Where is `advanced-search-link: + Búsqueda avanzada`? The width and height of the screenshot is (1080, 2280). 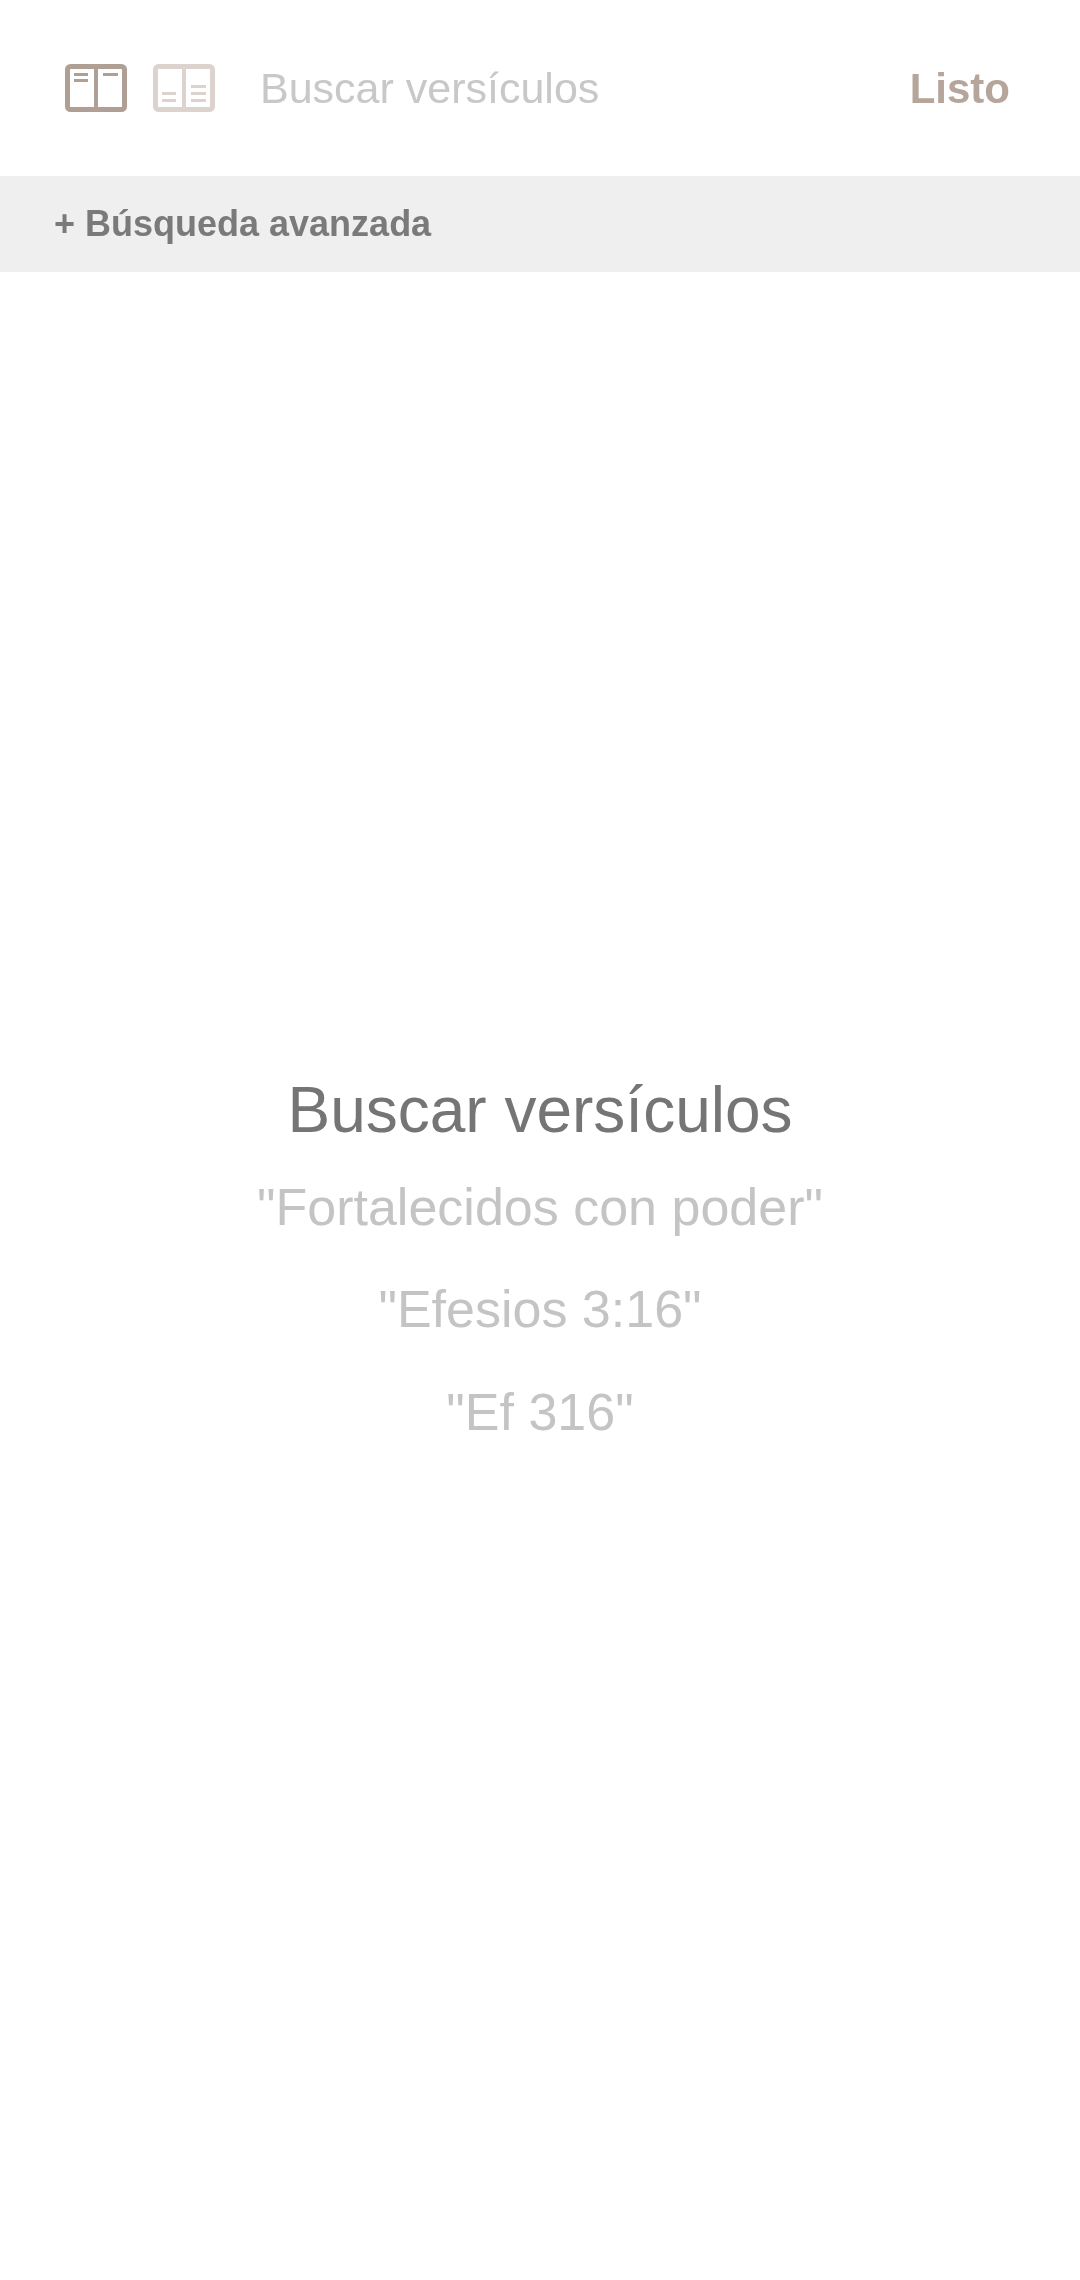 advanced-search-link: + Búsqueda avanzada is located at coordinates (243, 224).